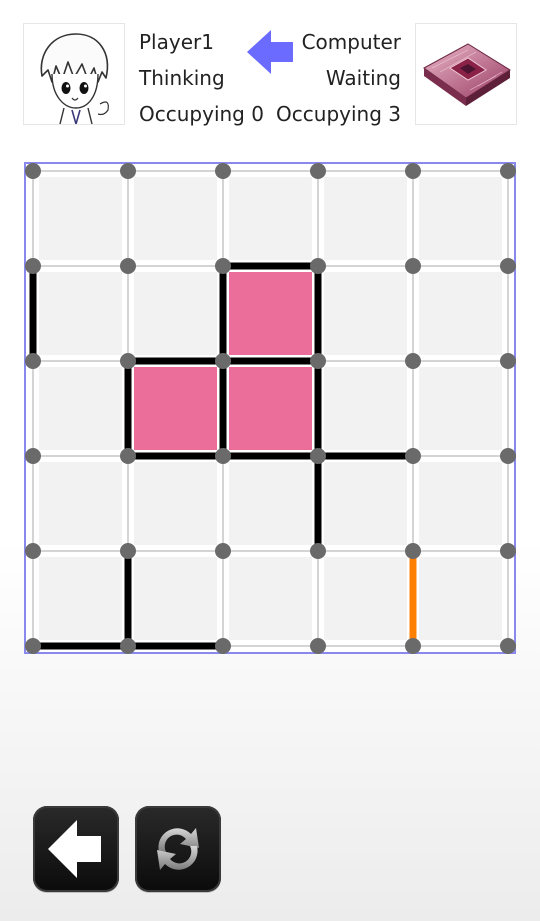 The width and height of the screenshot is (540, 921). I want to click on back-button, so click(76, 849).